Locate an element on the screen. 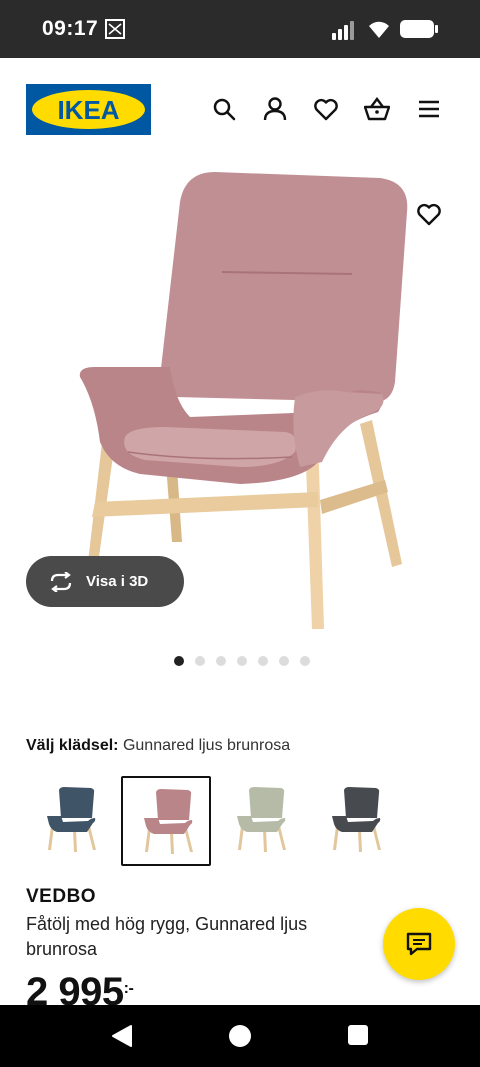 This screenshot has width=480, height=1067. wifi-icon is located at coordinates (379, 29).